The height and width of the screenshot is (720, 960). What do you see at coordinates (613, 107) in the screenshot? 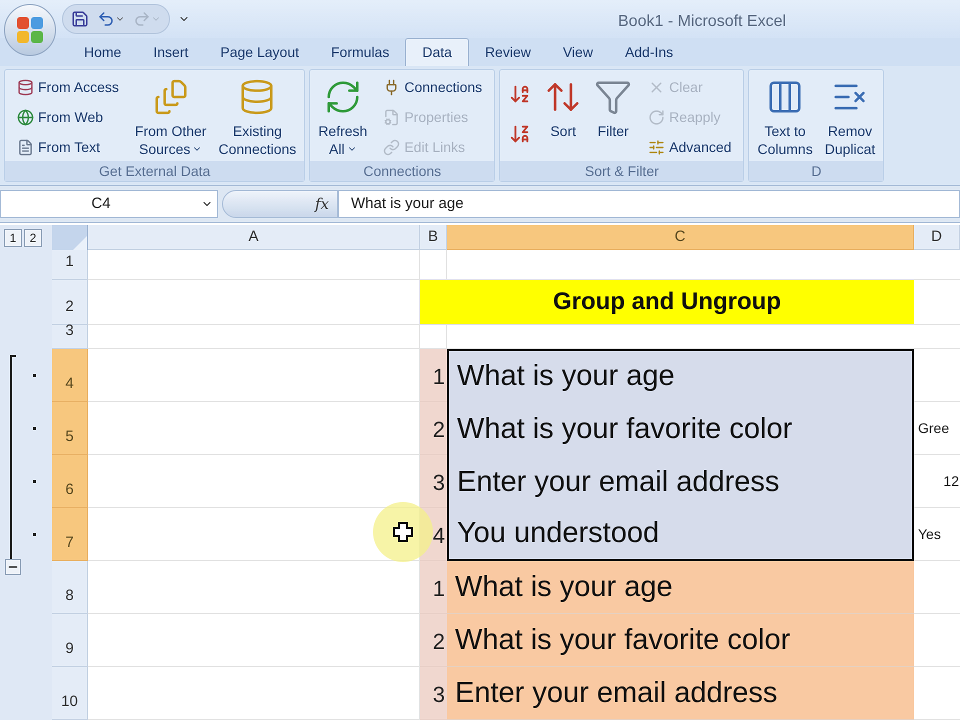
I see `ribbon-large-button: Filter` at bounding box center [613, 107].